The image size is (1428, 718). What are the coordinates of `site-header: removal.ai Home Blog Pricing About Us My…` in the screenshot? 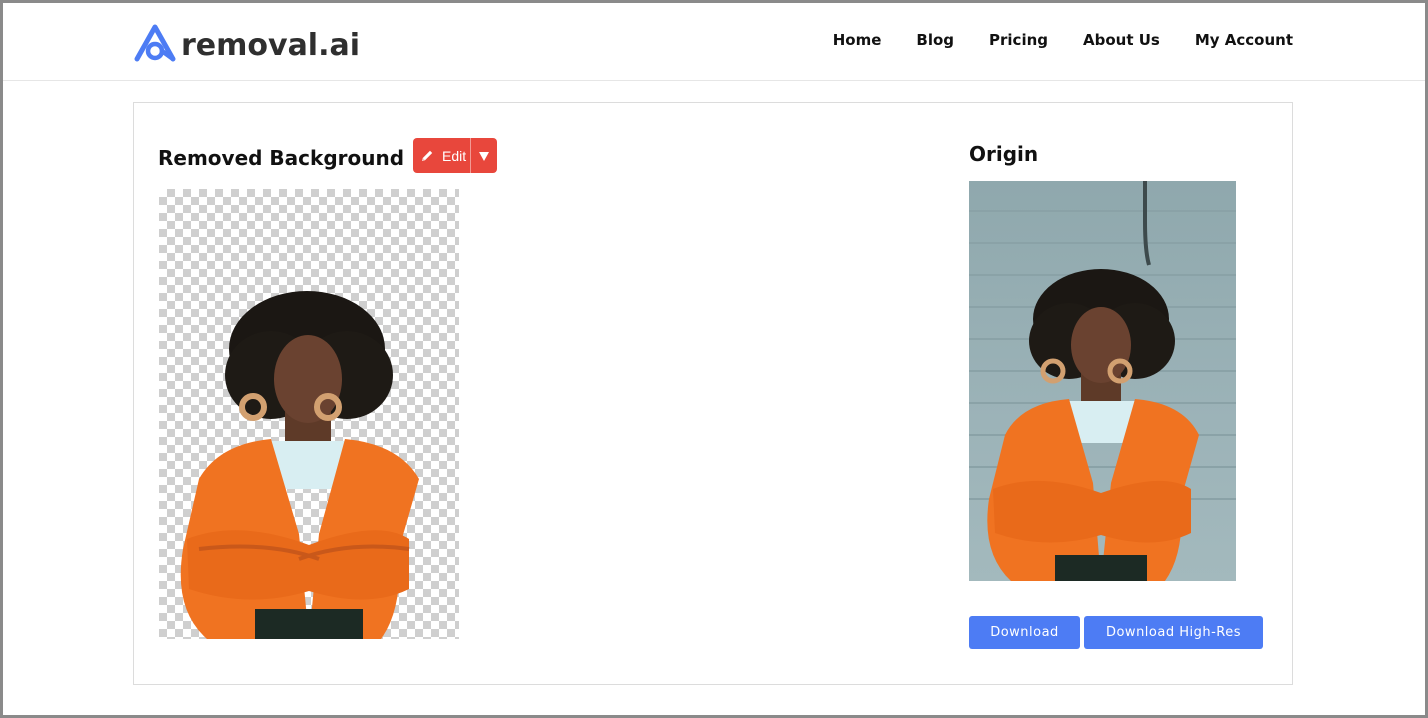 It's located at (714, 42).